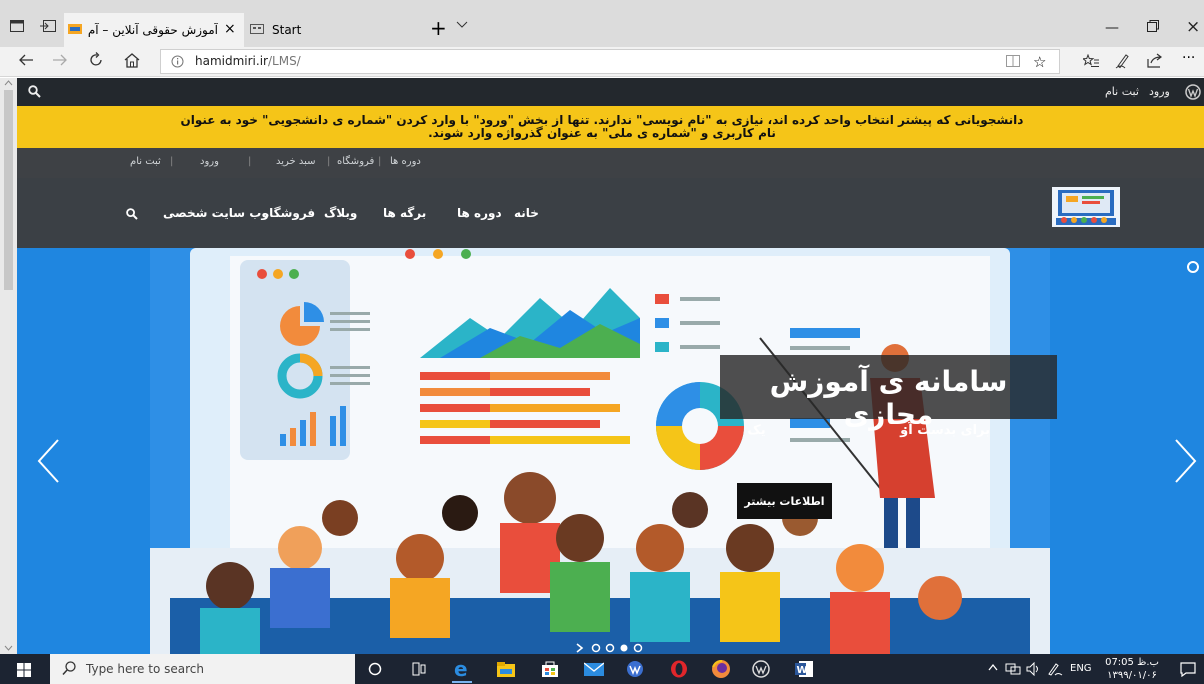  Describe the element at coordinates (1013, 669) in the screenshot. I see `network-icon` at that location.